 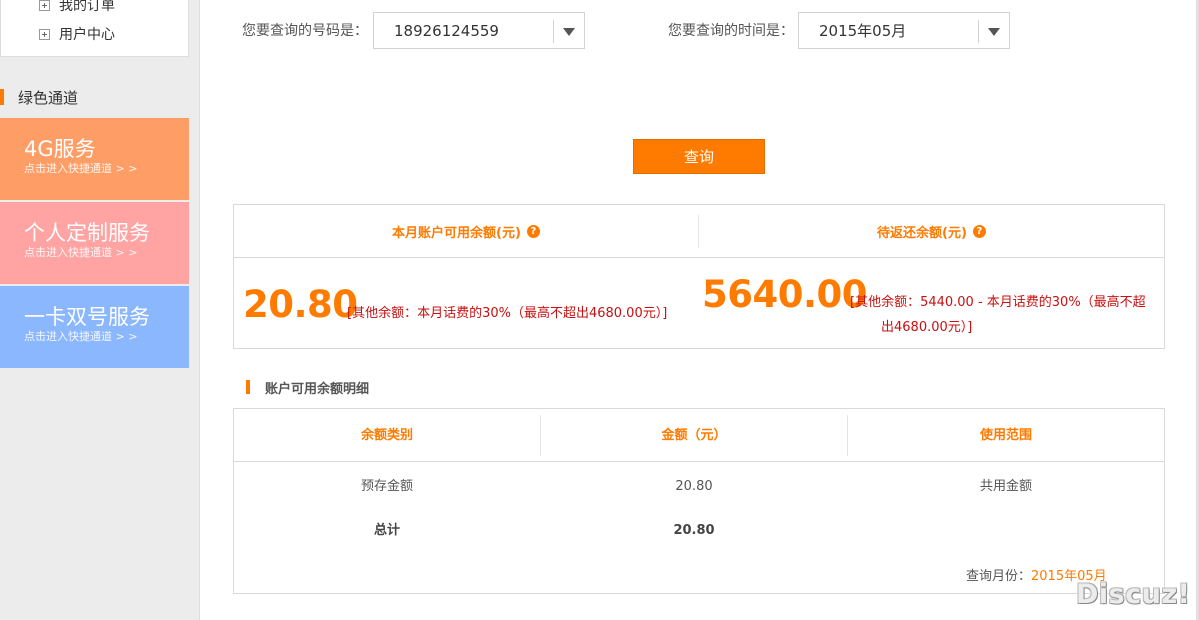 I want to click on time-select: 2015年05月, so click(x=904, y=30).